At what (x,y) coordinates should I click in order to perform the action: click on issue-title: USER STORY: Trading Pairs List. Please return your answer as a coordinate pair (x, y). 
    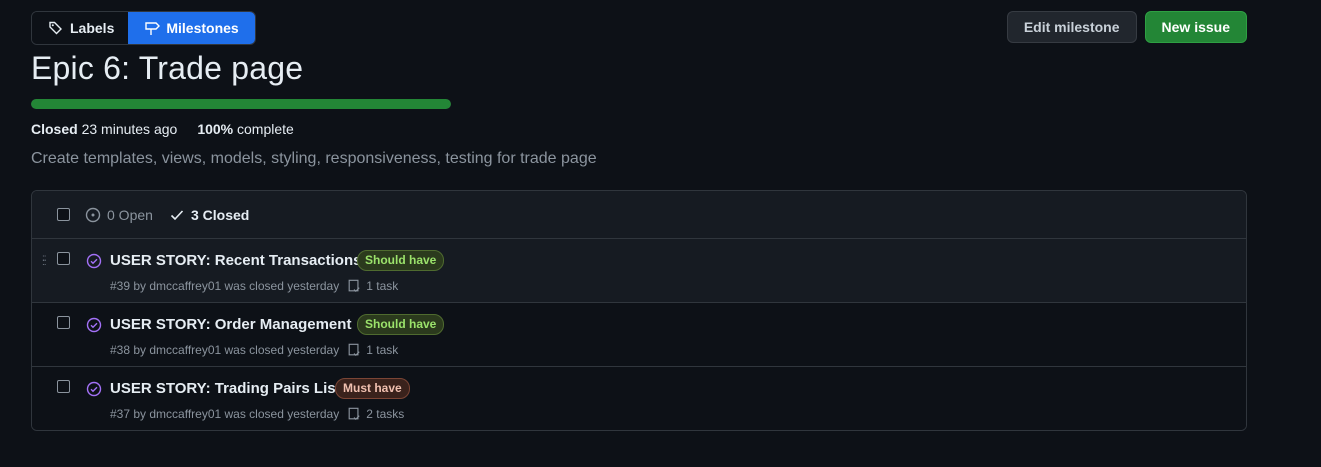
    Looking at the image, I should click on (225, 388).